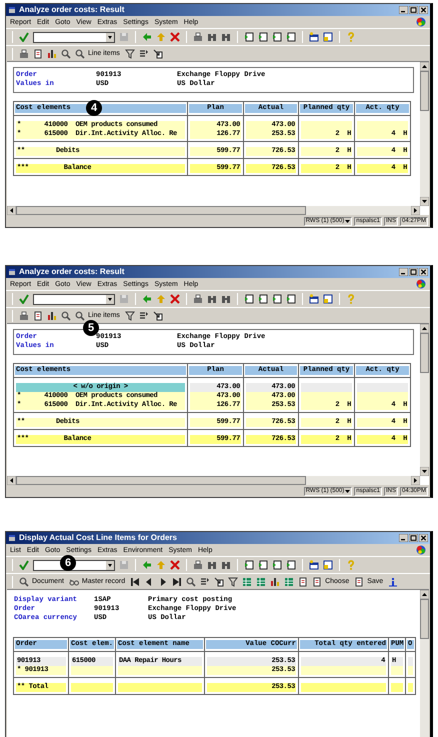 This screenshot has height=737, width=438. Describe the element at coordinates (12, 538) in the screenshot. I see `window-icon` at that location.